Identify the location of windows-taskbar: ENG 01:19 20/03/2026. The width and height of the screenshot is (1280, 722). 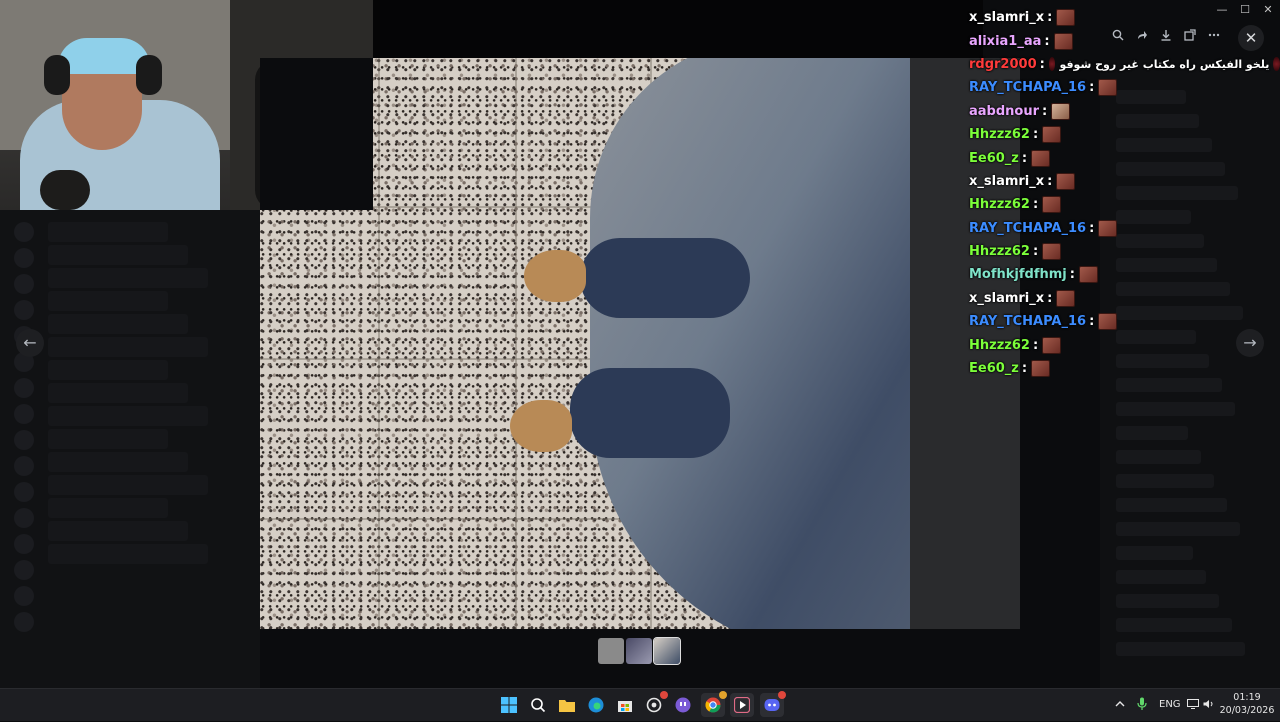
(640, 704).